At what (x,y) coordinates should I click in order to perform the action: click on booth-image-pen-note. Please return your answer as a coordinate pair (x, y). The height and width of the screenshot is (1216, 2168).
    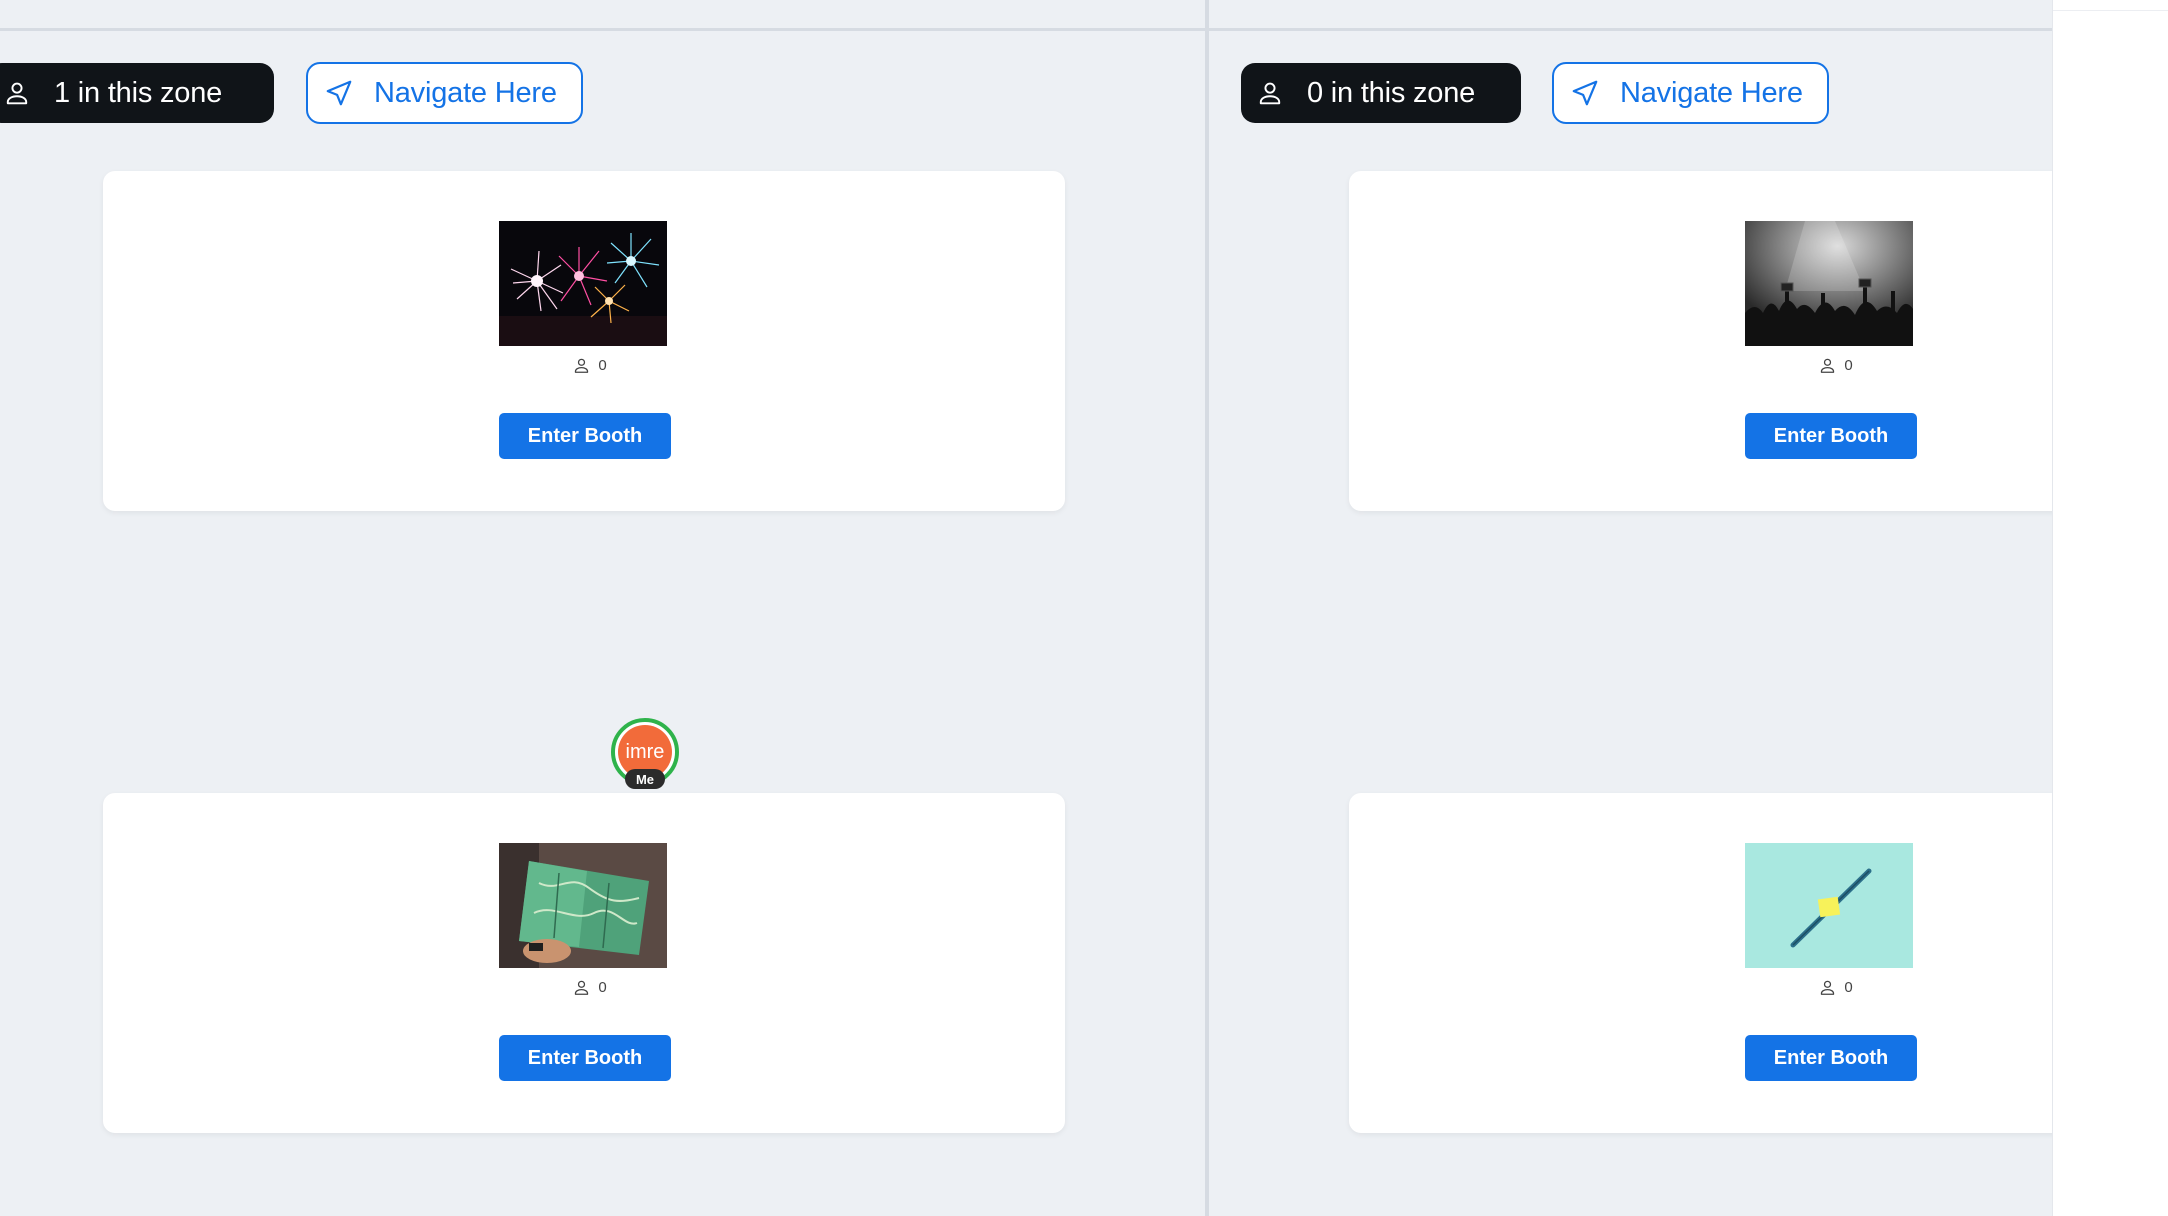
    Looking at the image, I should click on (1829, 905).